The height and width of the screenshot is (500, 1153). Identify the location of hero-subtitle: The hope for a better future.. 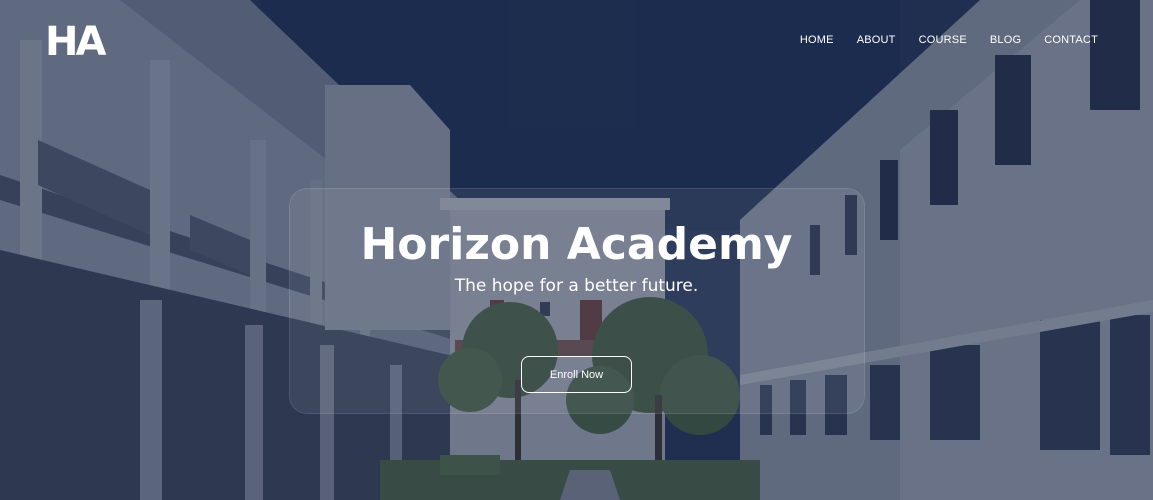
(576, 286).